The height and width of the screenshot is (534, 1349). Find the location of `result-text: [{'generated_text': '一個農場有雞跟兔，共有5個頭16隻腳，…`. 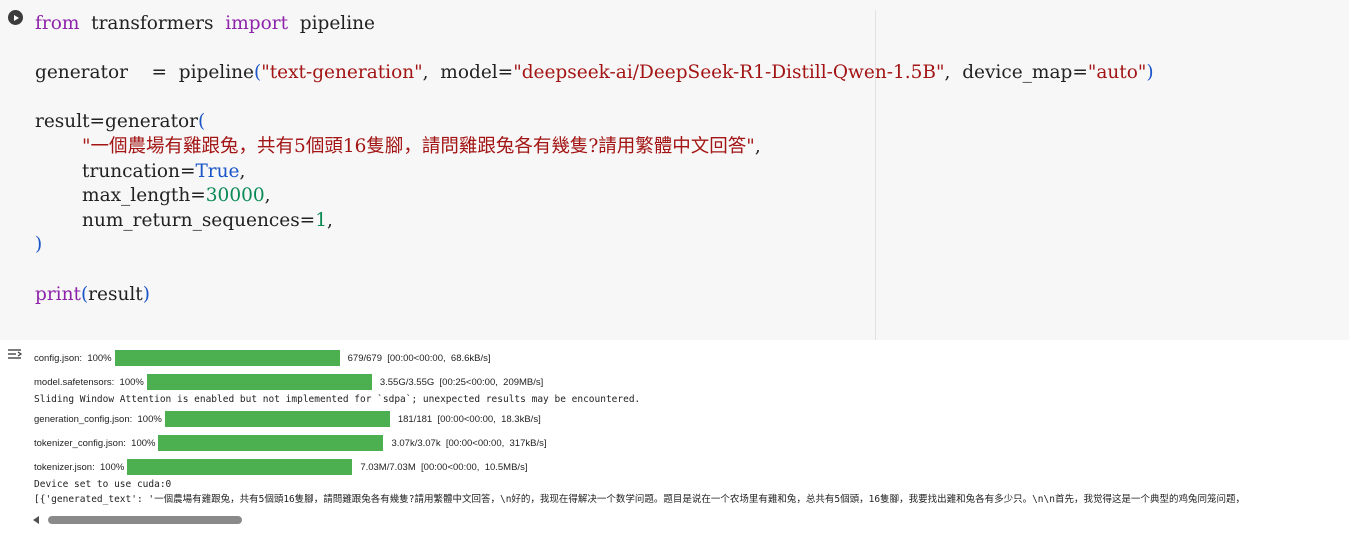

result-text: [{'generated_text': '一個農場有雞跟兔，共有5個頭16隻腳，… is located at coordinates (639, 499).